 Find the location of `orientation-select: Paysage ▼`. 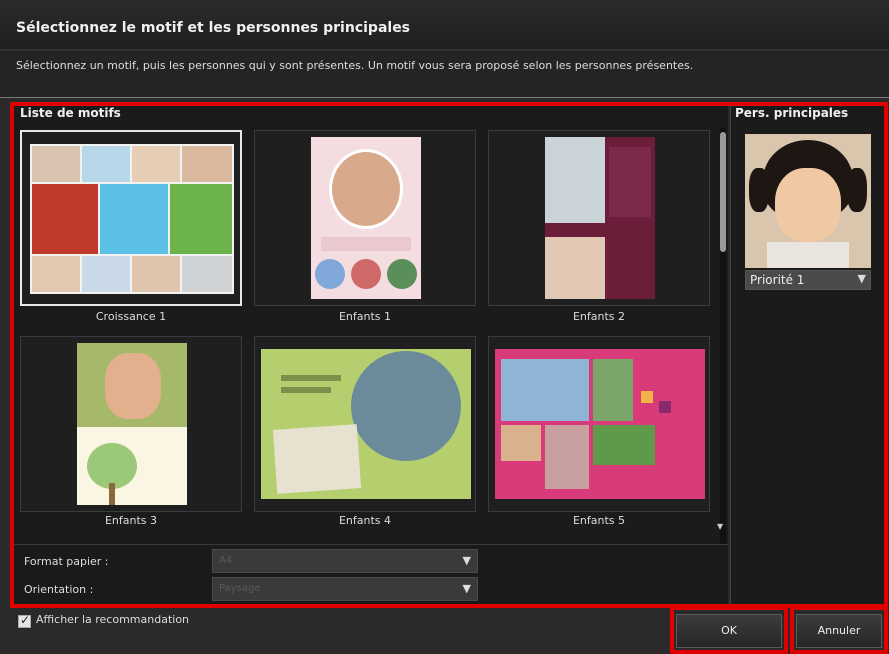

orientation-select: Paysage ▼ is located at coordinates (345, 589).